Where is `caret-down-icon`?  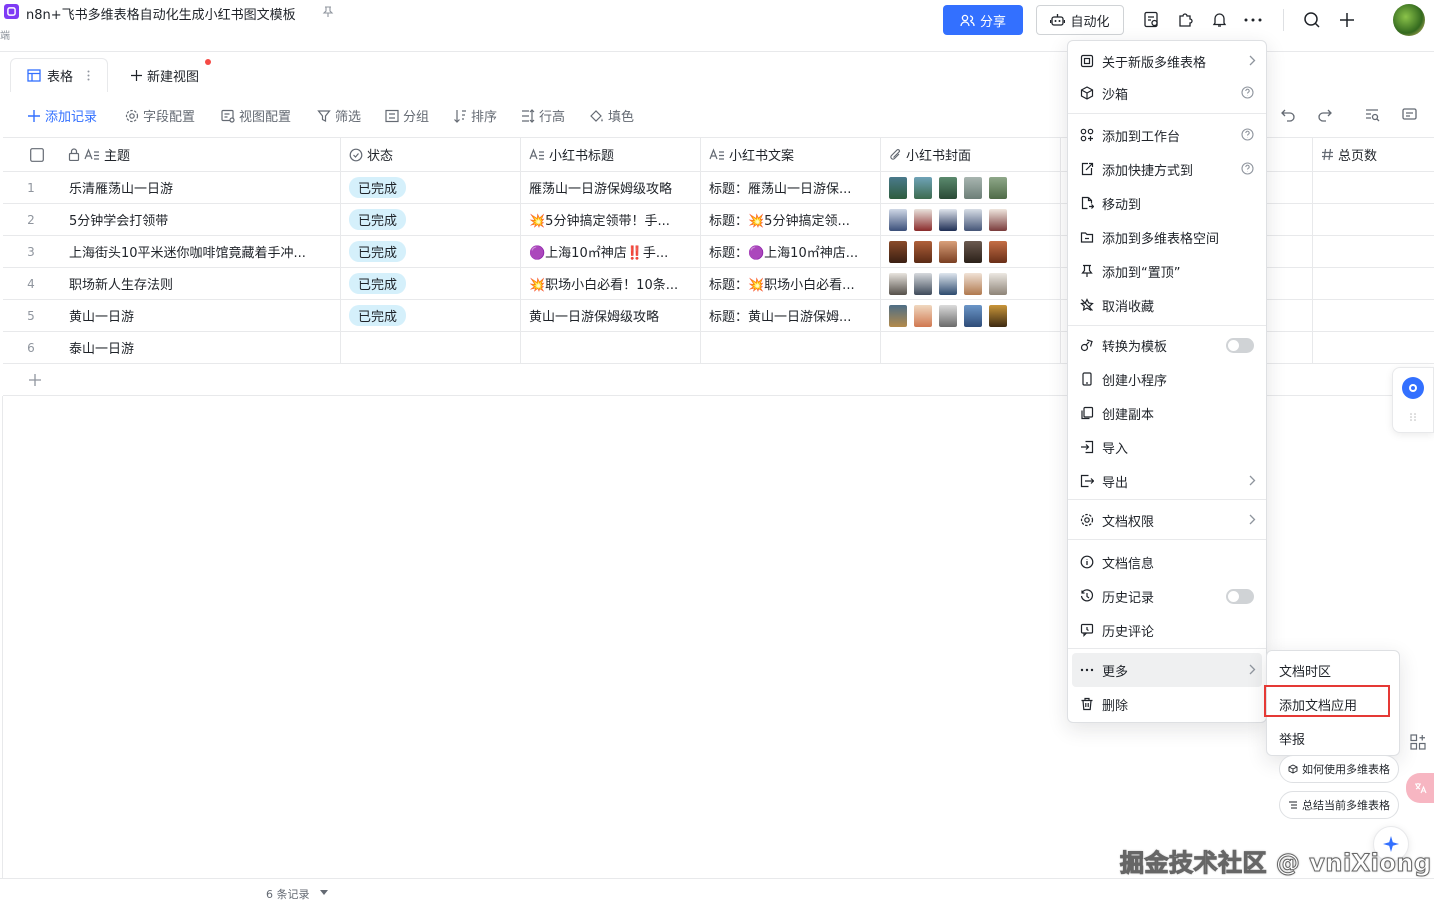 caret-down-icon is located at coordinates (324, 892).